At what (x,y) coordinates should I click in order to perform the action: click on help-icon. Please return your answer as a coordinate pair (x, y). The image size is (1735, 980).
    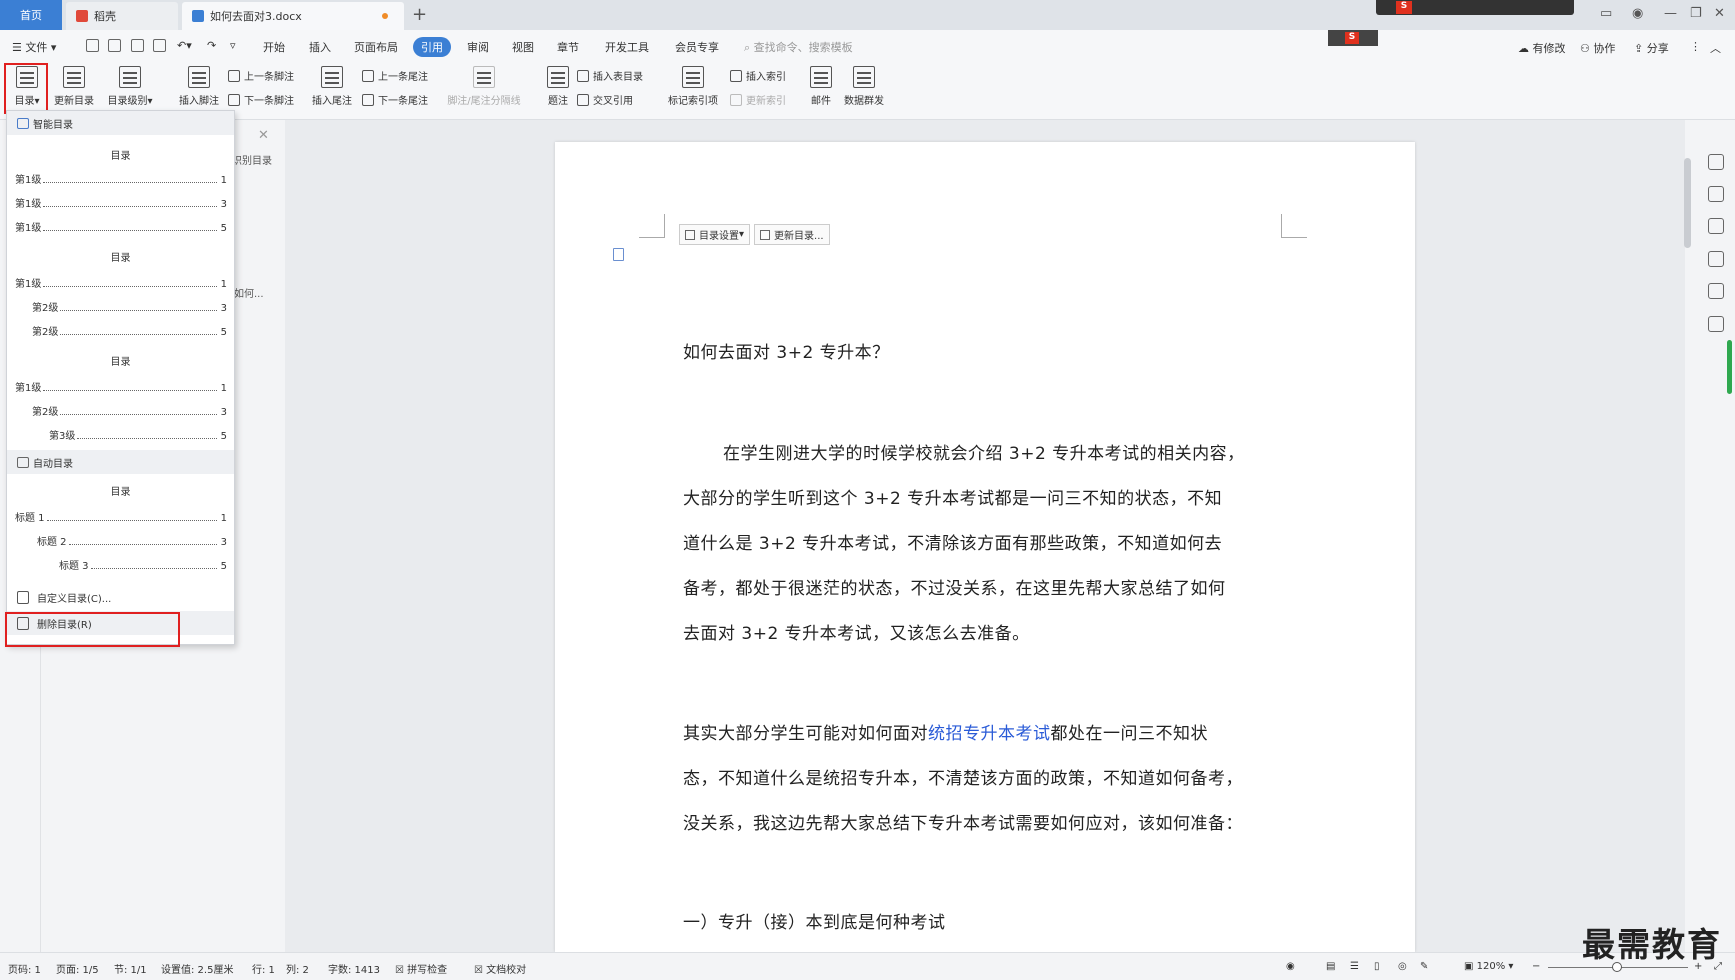
    Looking at the image, I should click on (1716, 324).